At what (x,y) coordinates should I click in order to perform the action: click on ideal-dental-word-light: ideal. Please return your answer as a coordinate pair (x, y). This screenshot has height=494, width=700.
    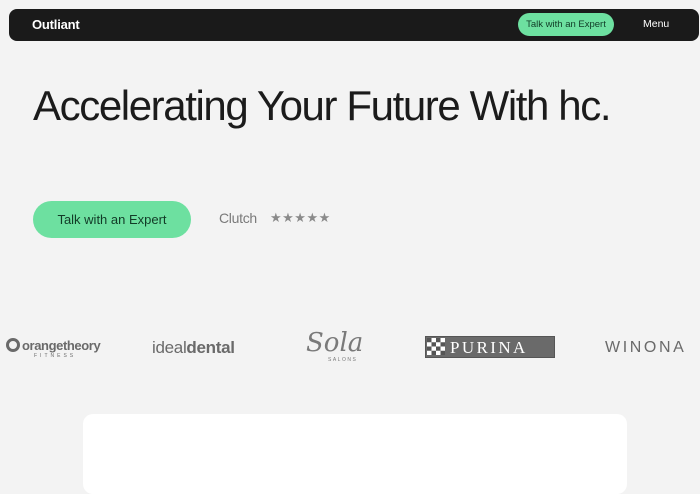
    Looking at the image, I should click on (169, 347).